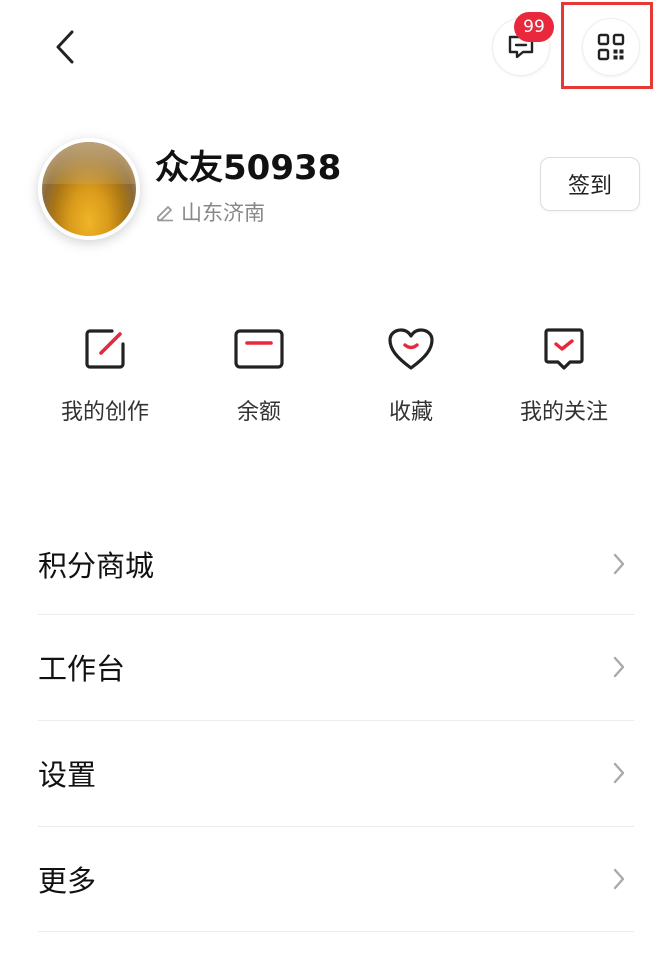 This screenshot has height=969, width=670. Describe the element at coordinates (563, 412) in the screenshot. I see `quick-action-label: 我的关注` at that location.